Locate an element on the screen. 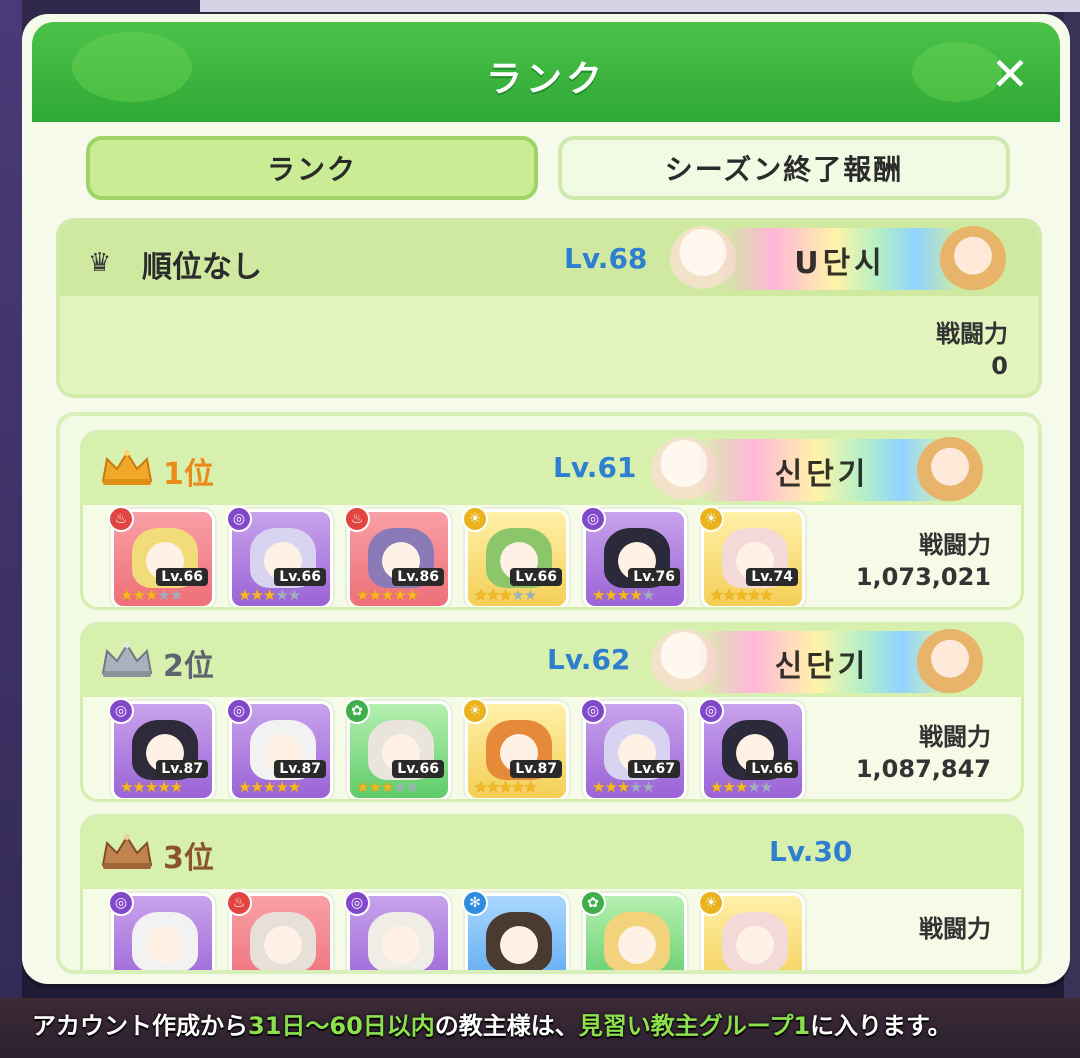 The width and height of the screenshot is (1080, 1058). close-icon: ✕ is located at coordinates (1010, 74).